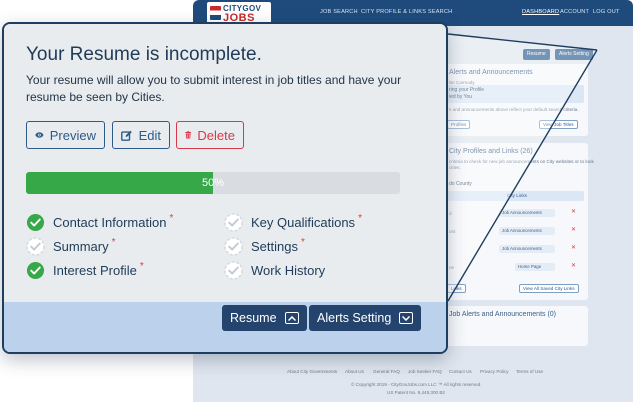 The image size is (637, 402). What do you see at coordinates (460, 184) in the screenshot?
I see `county-label: do County` at bounding box center [460, 184].